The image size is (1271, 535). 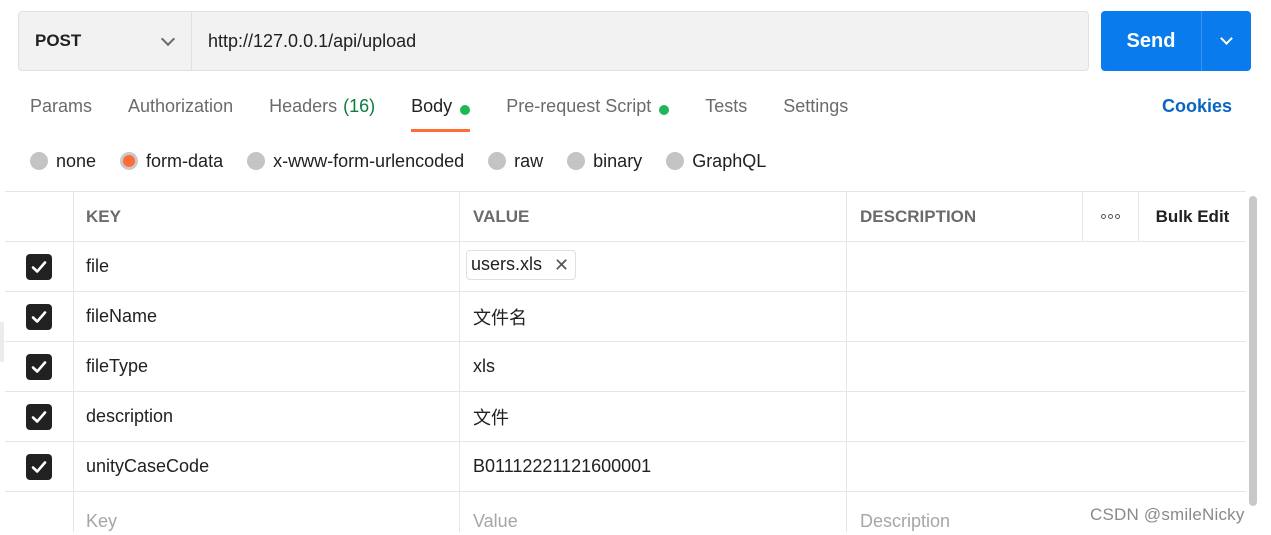 What do you see at coordinates (359, 106) in the screenshot?
I see `headers-count: (16)` at bounding box center [359, 106].